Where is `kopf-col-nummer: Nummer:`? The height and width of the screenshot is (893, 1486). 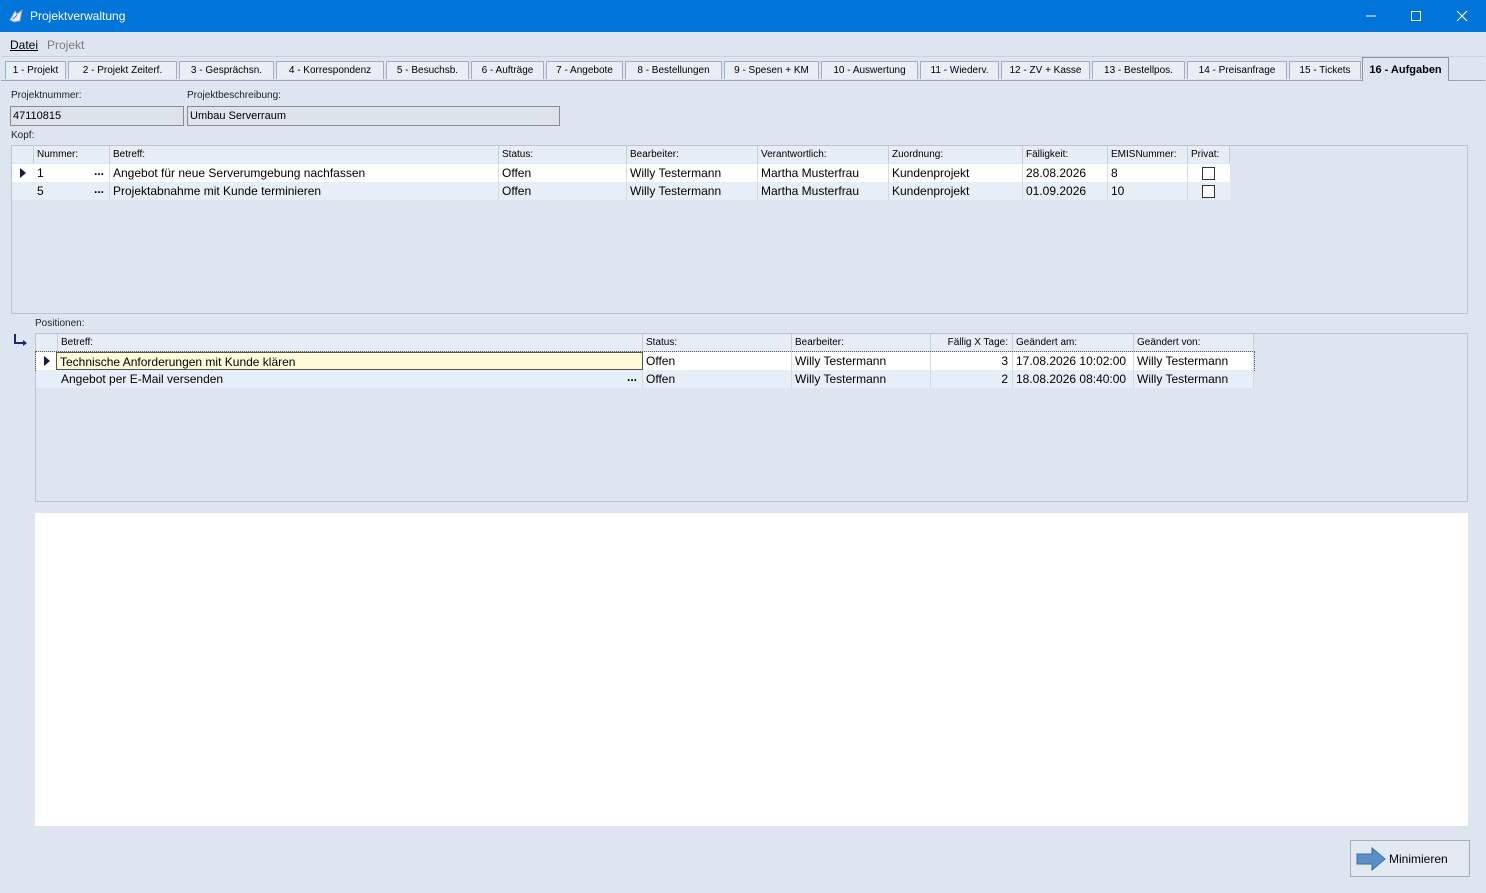 kopf-col-nummer: Nummer: is located at coordinates (72, 154).